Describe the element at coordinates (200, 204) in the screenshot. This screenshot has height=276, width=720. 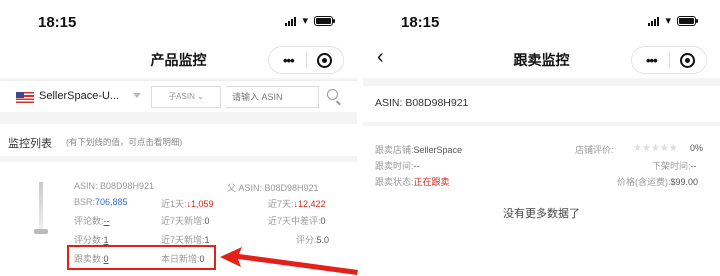
I see `d1-value: ↓1,059` at that location.